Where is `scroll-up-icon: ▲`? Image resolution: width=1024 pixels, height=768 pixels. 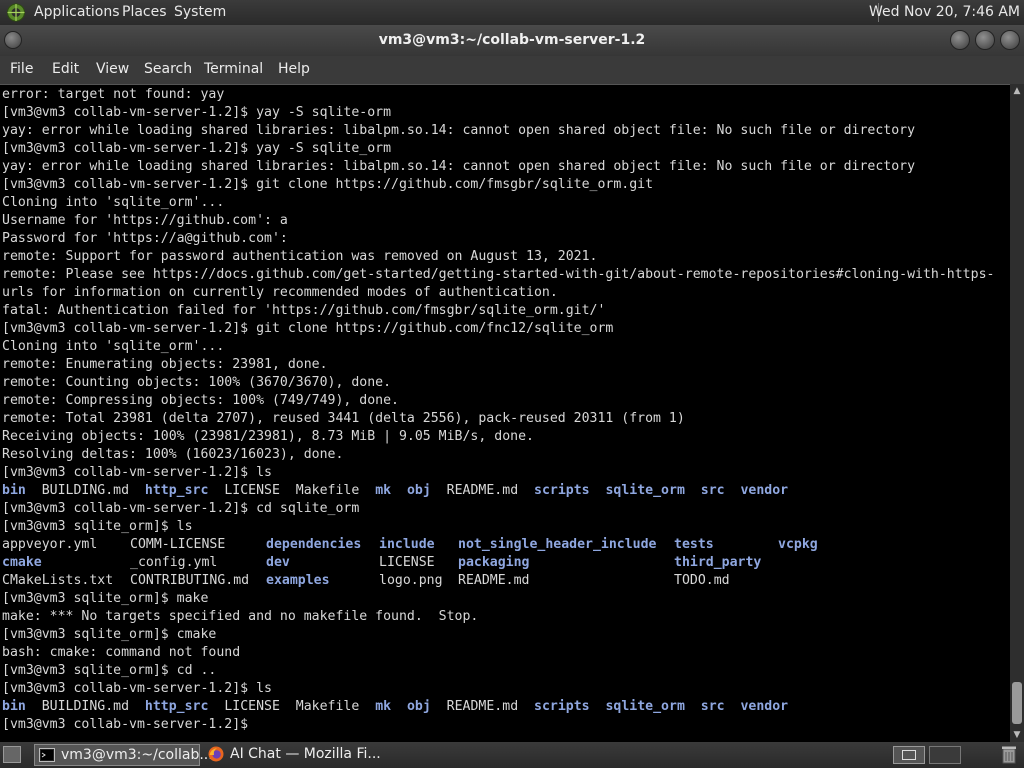
scroll-up-icon: ▲ is located at coordinates (1017, 91).